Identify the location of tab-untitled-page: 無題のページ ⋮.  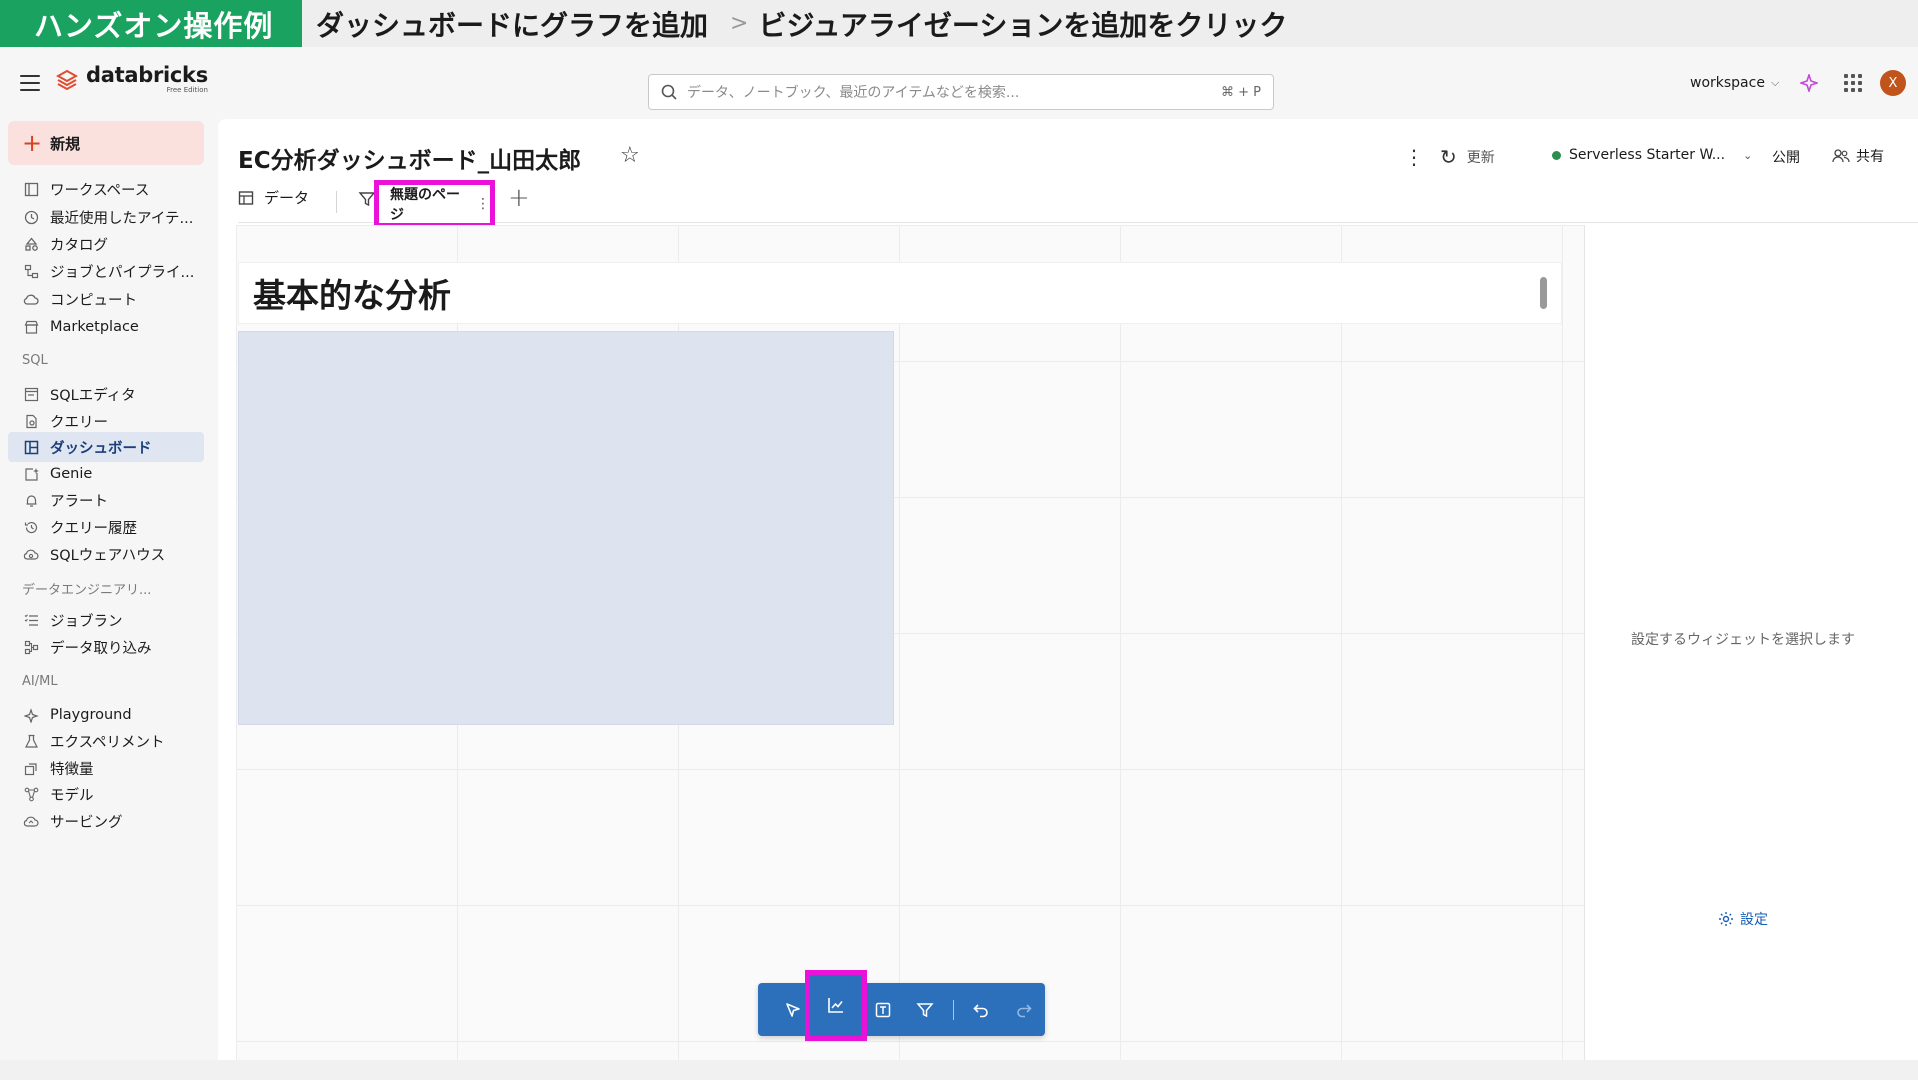
(434, 204).